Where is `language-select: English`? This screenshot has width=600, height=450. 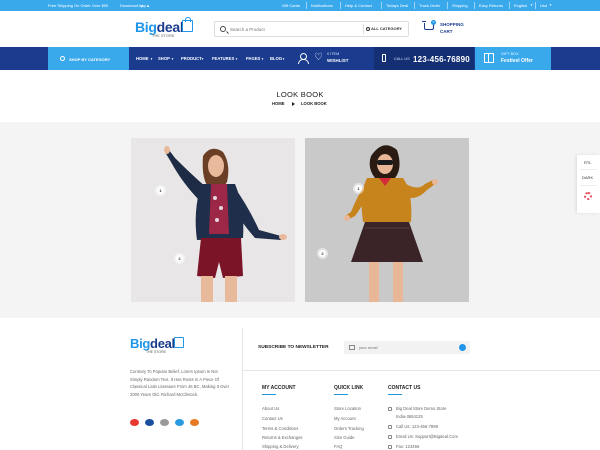
language-select: English is located at coordinates (520, 5).